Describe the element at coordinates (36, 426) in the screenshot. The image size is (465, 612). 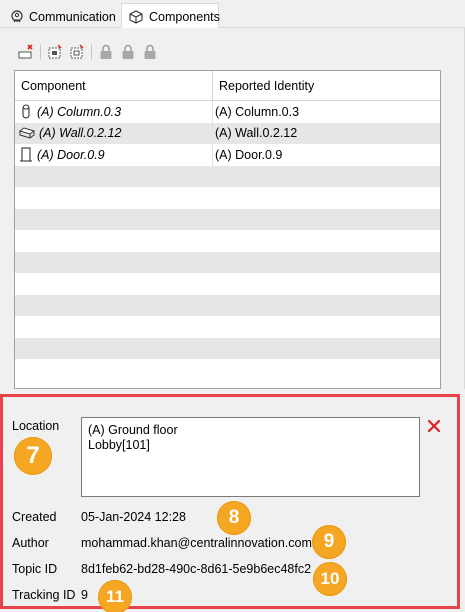
I see `location-label: Location` at that location.